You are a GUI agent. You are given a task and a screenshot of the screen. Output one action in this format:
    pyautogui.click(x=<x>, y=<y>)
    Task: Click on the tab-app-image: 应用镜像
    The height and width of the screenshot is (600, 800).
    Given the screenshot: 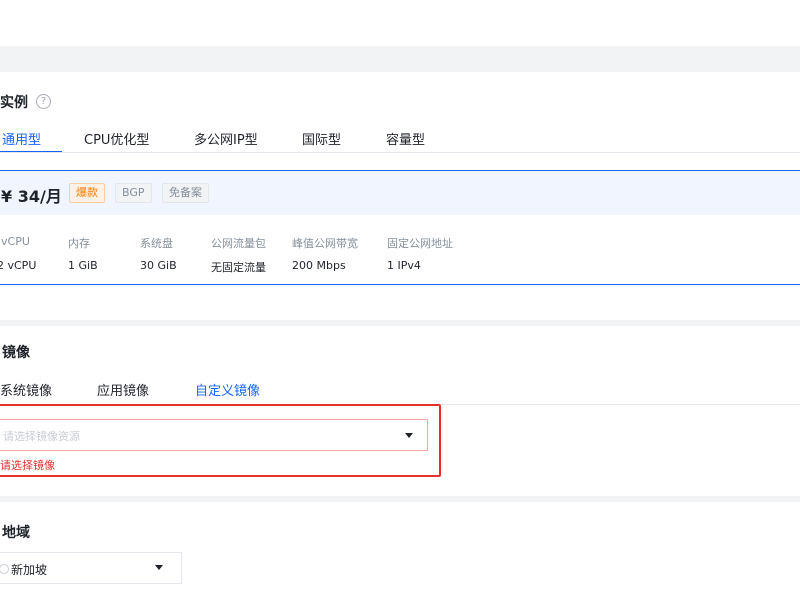 What is the action you would take?
    pyautogui.click(x=123, y=389)
    